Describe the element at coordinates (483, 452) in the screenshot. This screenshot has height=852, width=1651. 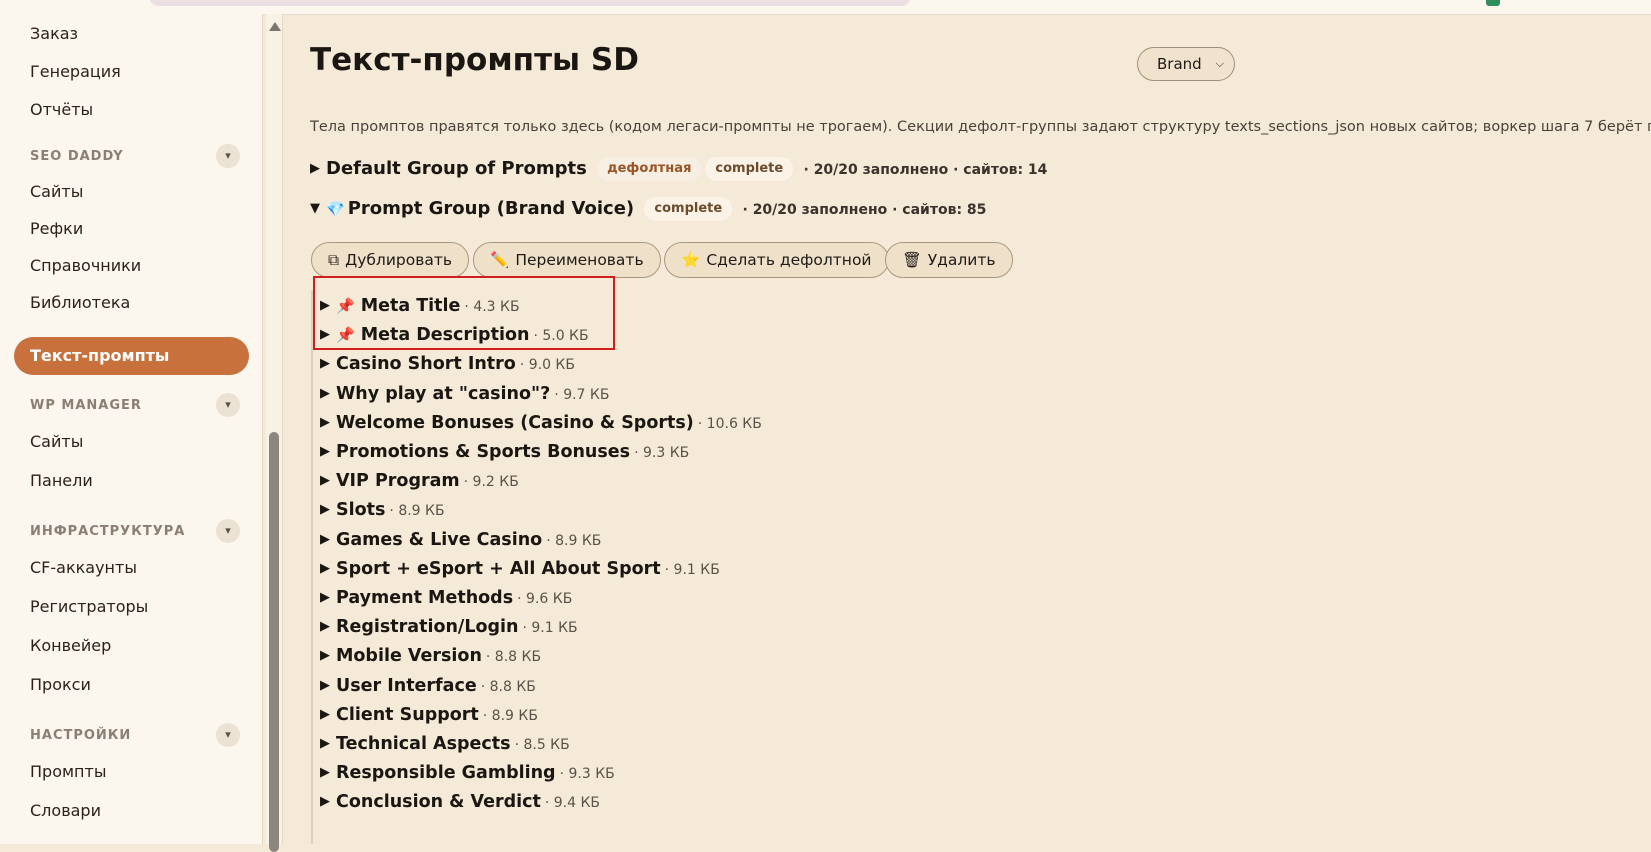
I see `prompt-name: Promotions & Sports Bonuses` at that location.